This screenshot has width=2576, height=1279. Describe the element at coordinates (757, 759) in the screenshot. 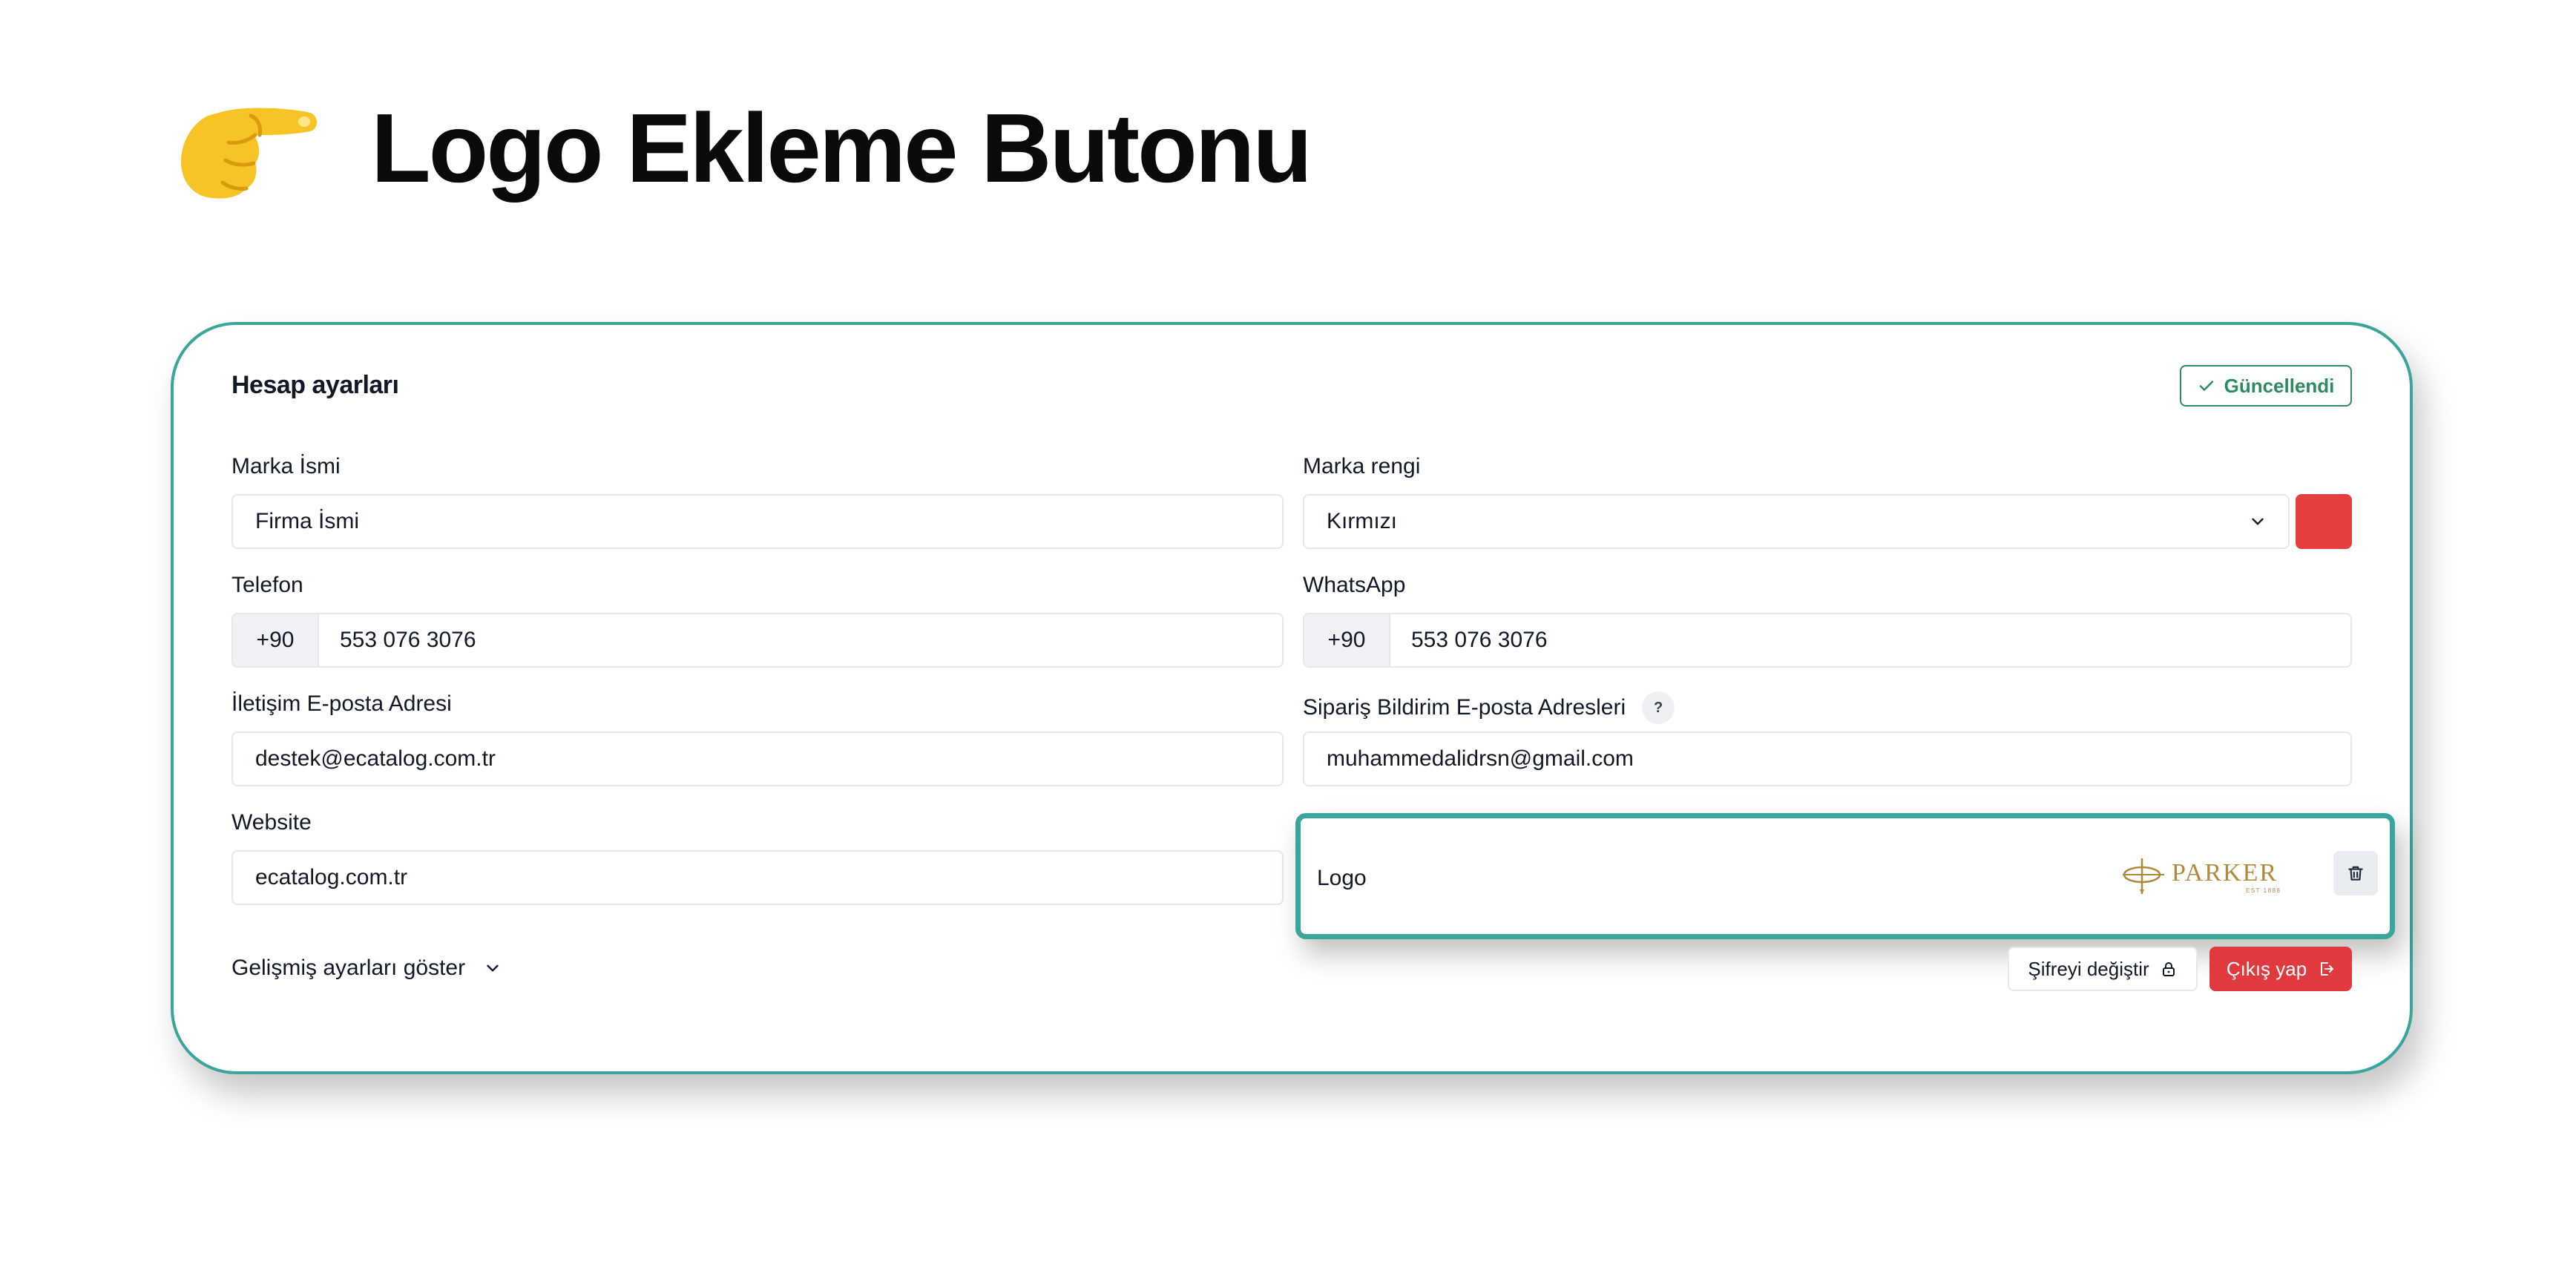

I see `contact-email-input: destek@ecatalog.com.tr` at that location.